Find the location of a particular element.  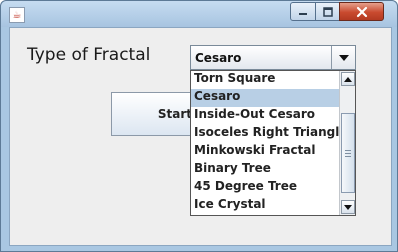

arrow-up-icon is located at coordinates (348, 79).